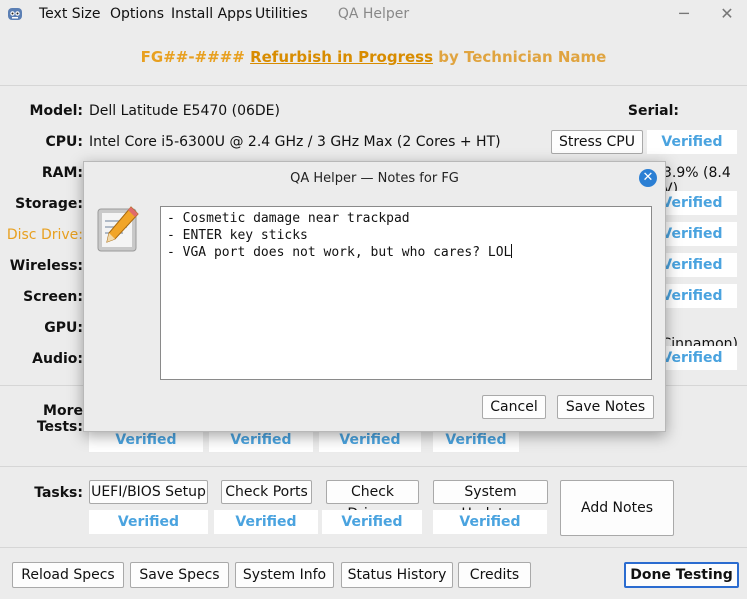 This screenshot has height=599, width=747. I want to click on add-notes-button: Add Notes, so click(617, 508).